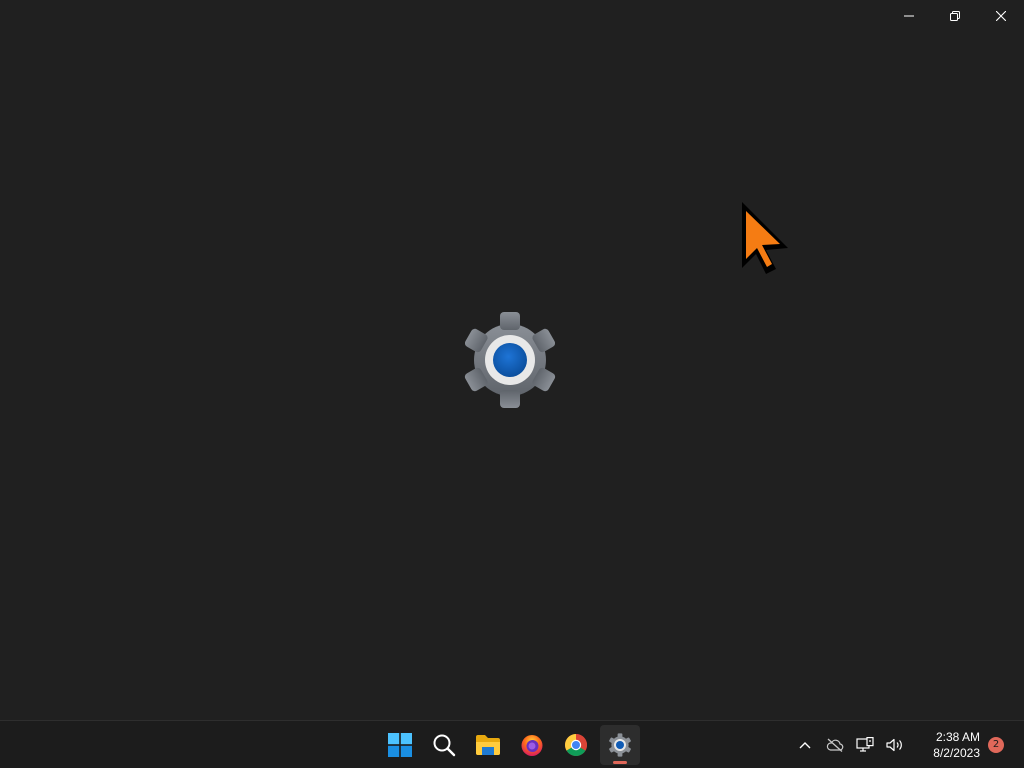  I want to click on network-button, so click(865, 745).